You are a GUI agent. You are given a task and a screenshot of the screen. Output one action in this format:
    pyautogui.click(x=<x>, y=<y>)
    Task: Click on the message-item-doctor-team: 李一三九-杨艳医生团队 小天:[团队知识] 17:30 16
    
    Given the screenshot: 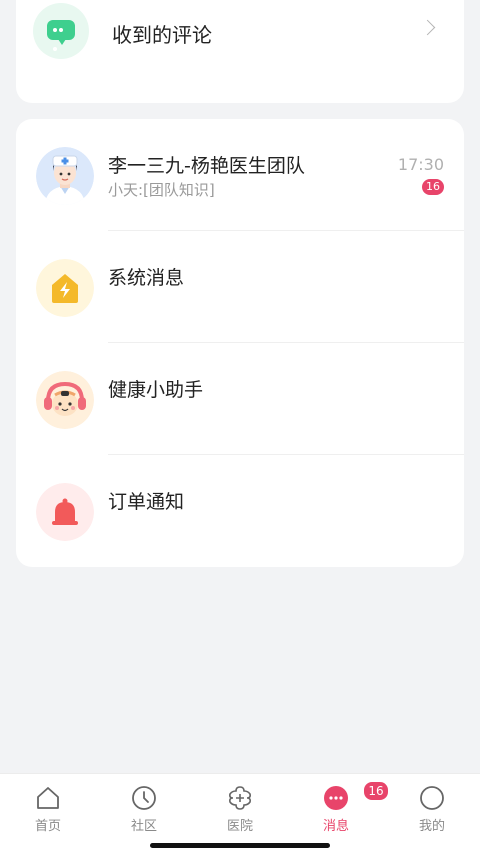 What is the action you would take?
    pyautogui.click(x=240, y=175)
    